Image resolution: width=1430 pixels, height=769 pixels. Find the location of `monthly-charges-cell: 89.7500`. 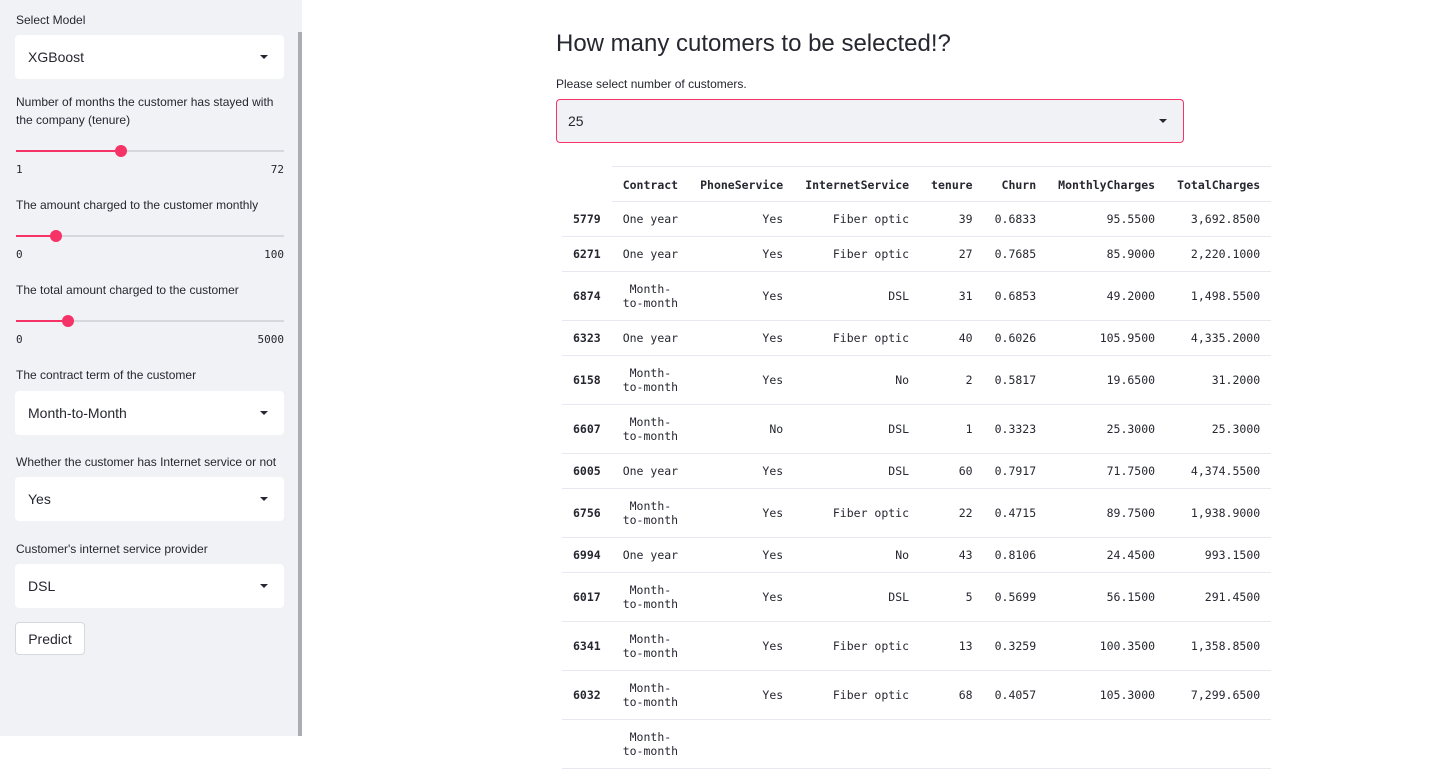

monthly-charges-cell: 89.7500 is located at coordinates (1107, 513).